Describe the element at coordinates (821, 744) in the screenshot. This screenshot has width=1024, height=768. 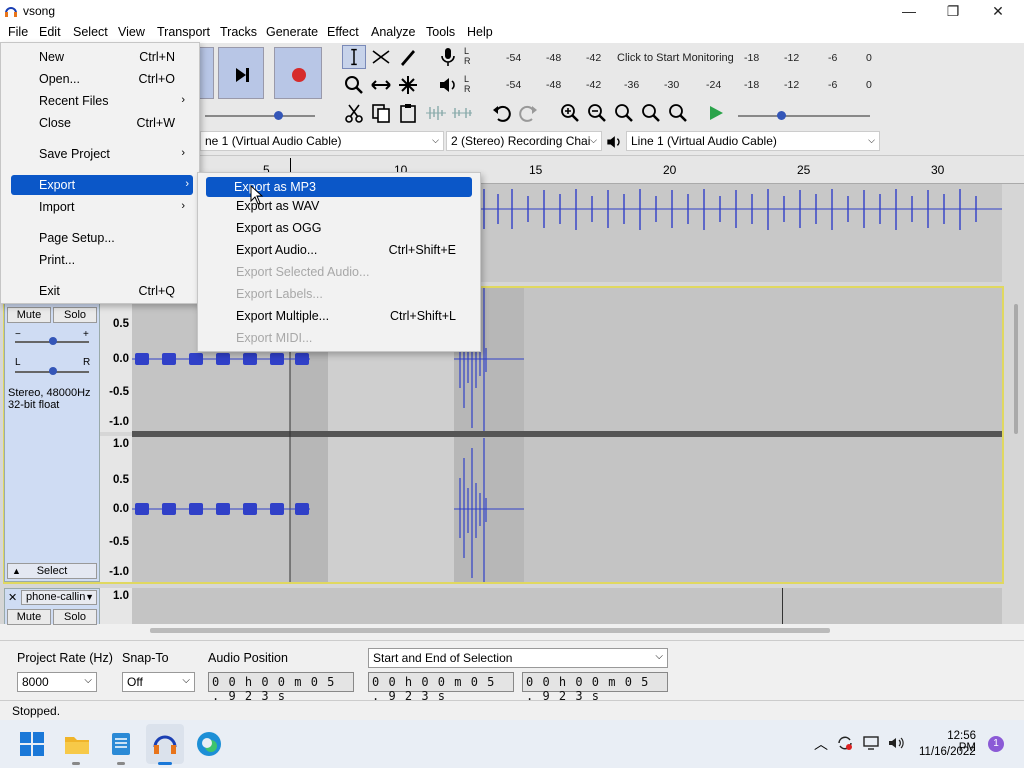
I see `chevron-up-icon: ︿` at that location.